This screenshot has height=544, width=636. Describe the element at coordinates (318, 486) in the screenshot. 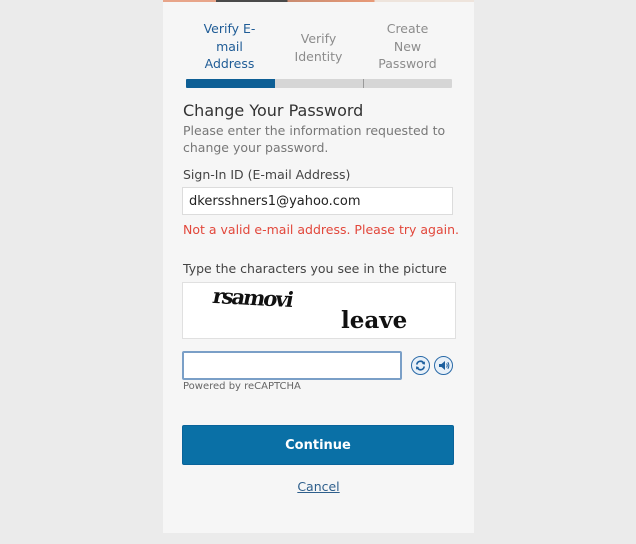

I see `cancel-link: Cancel` at that location.